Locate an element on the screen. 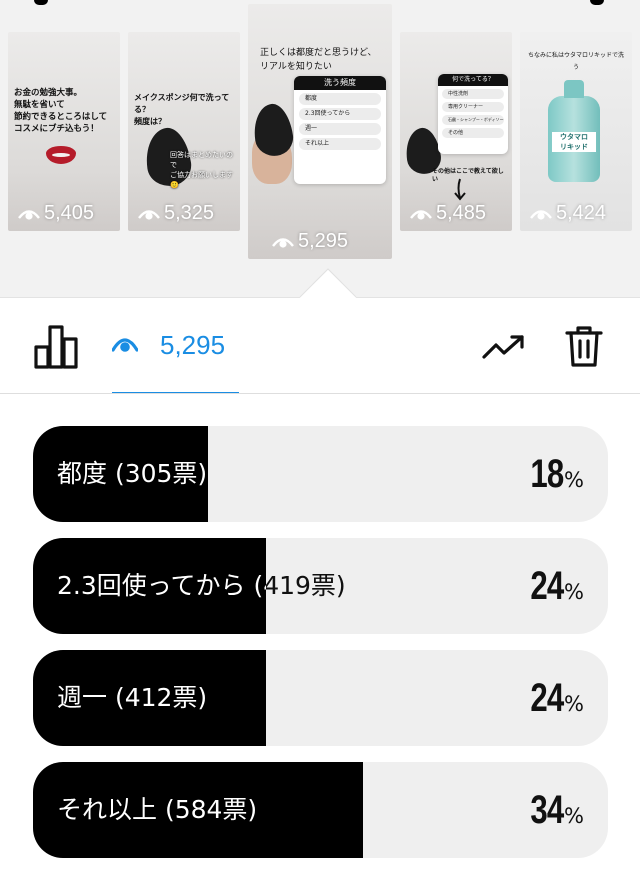 The width and height of the screenshot is (640, 888). poll-result-label: 2.3回使ってから (419票) is located at coordinates (201, 585).